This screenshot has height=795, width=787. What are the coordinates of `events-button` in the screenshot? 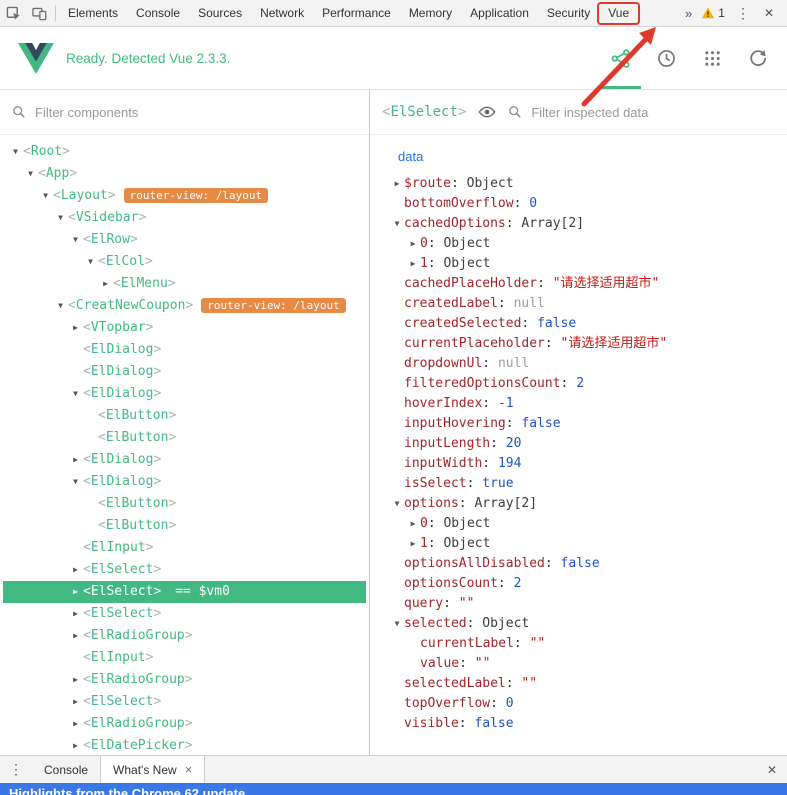 It's located at (712, 58).